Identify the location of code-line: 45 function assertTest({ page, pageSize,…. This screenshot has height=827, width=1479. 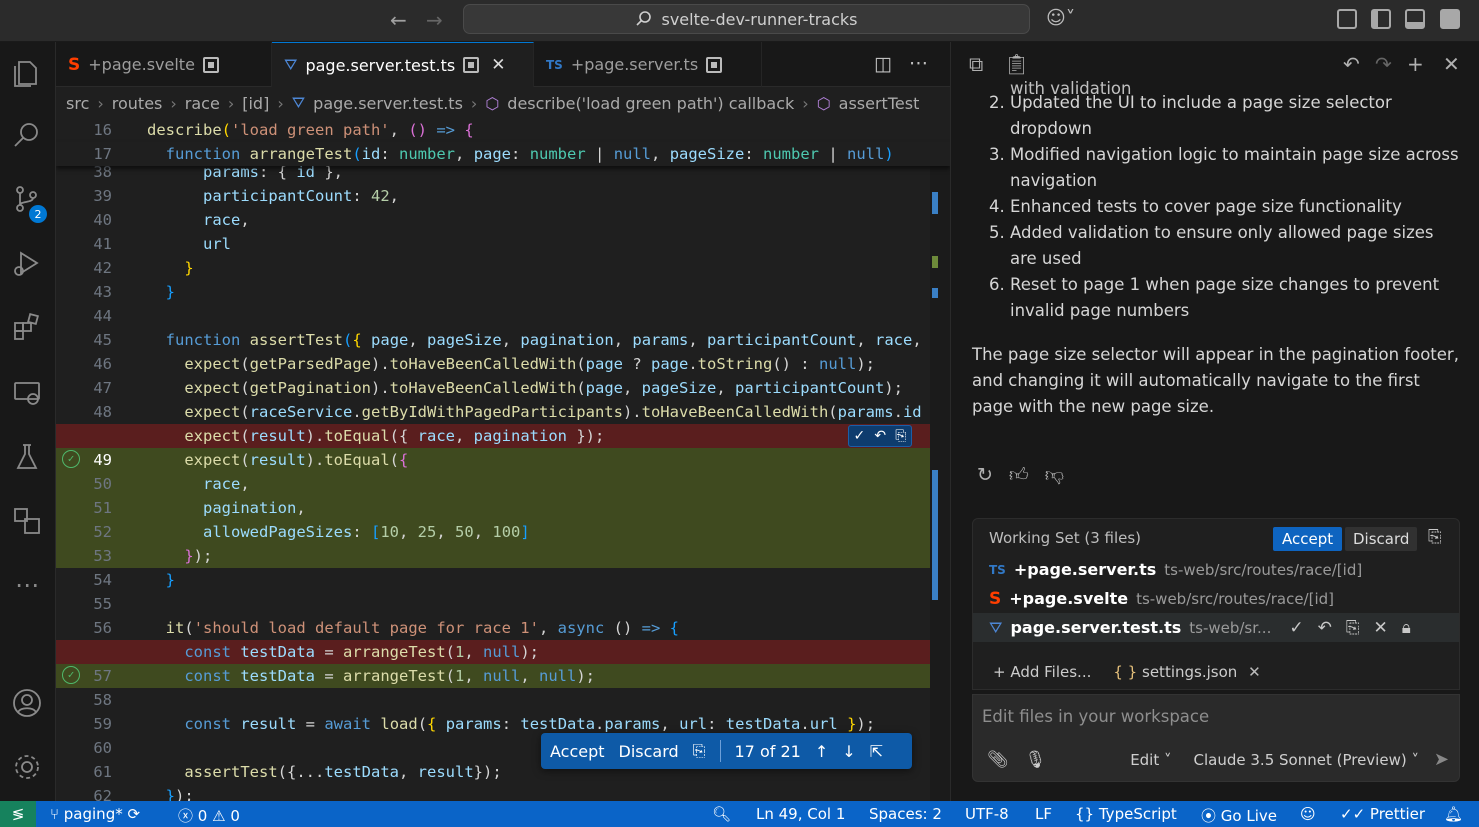
(503, 340).